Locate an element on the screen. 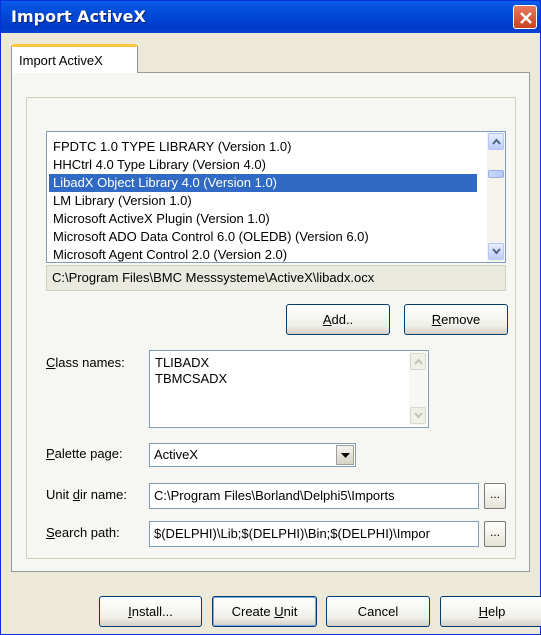 Image resolution: width=541 pixels, height=635 pixels. class-name-line: TBMCSADX is located at coordinates (191, 378).